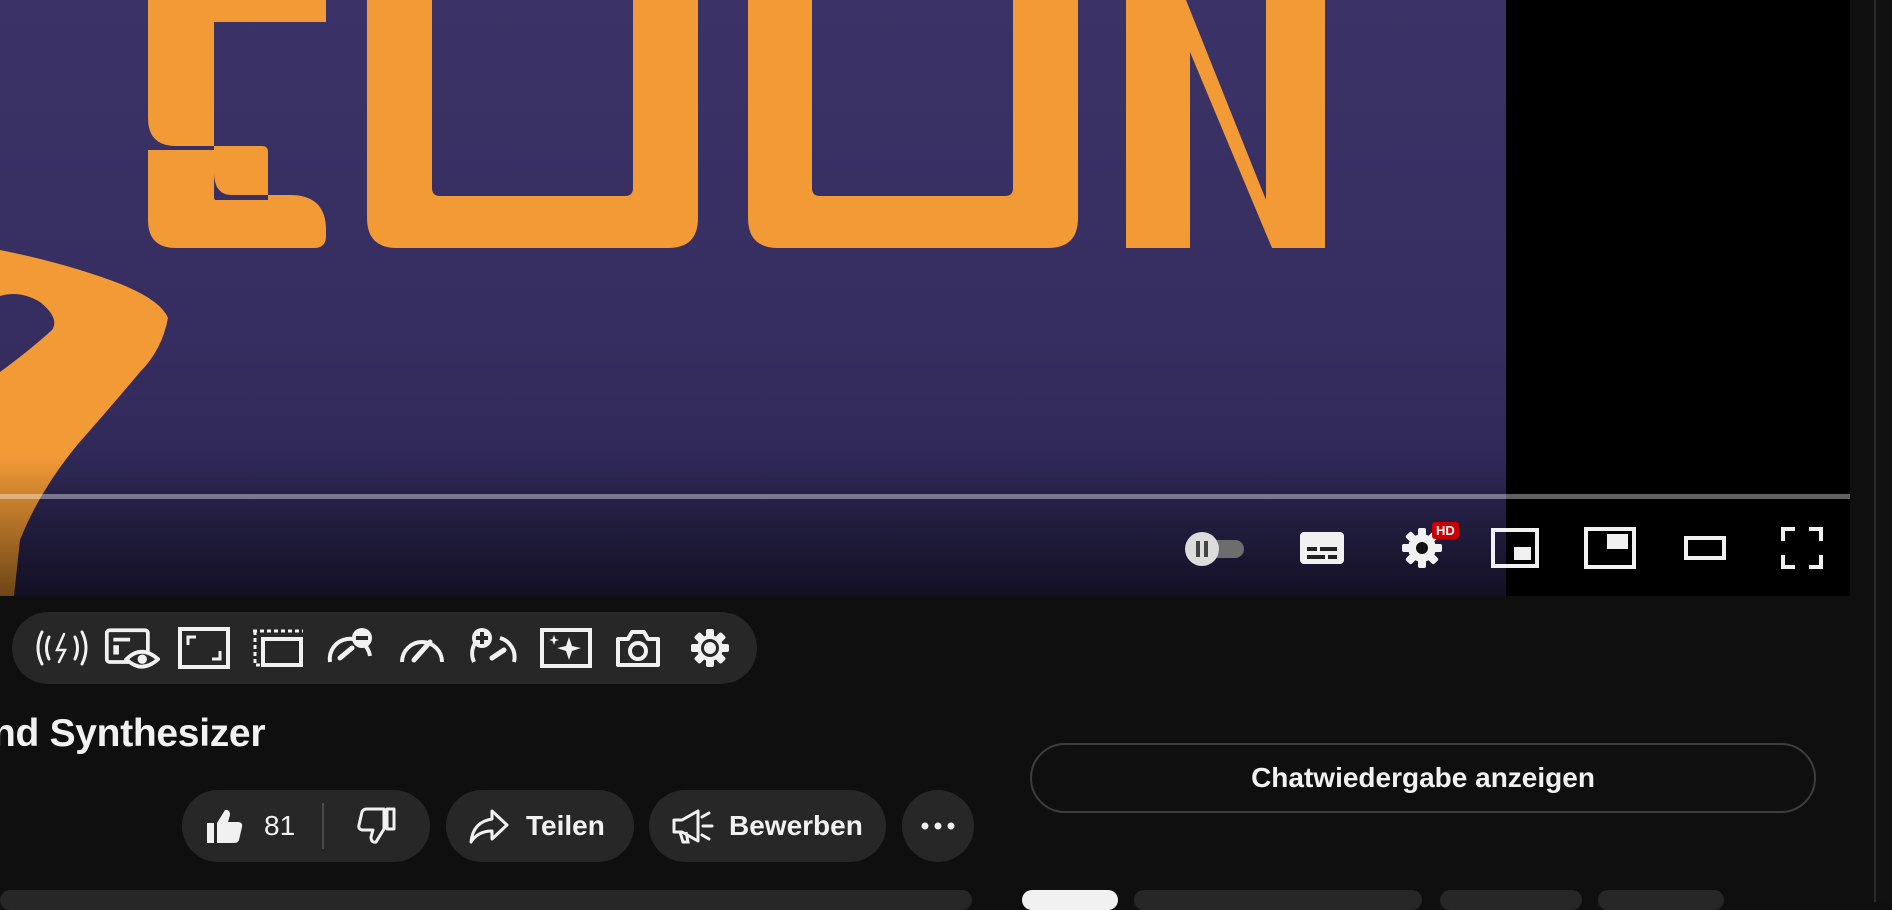  What do you see at coordinates (1875, 451) in the screenshot?
I see `scrollbar-edge` at bounding box center [1875, 451].